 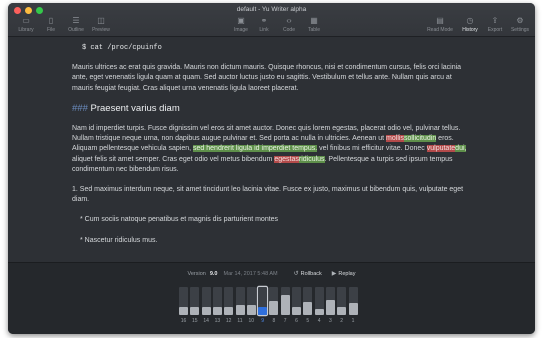 I want to click on toolbar-button-code: ‹› Code, so click(x=289, y=24).